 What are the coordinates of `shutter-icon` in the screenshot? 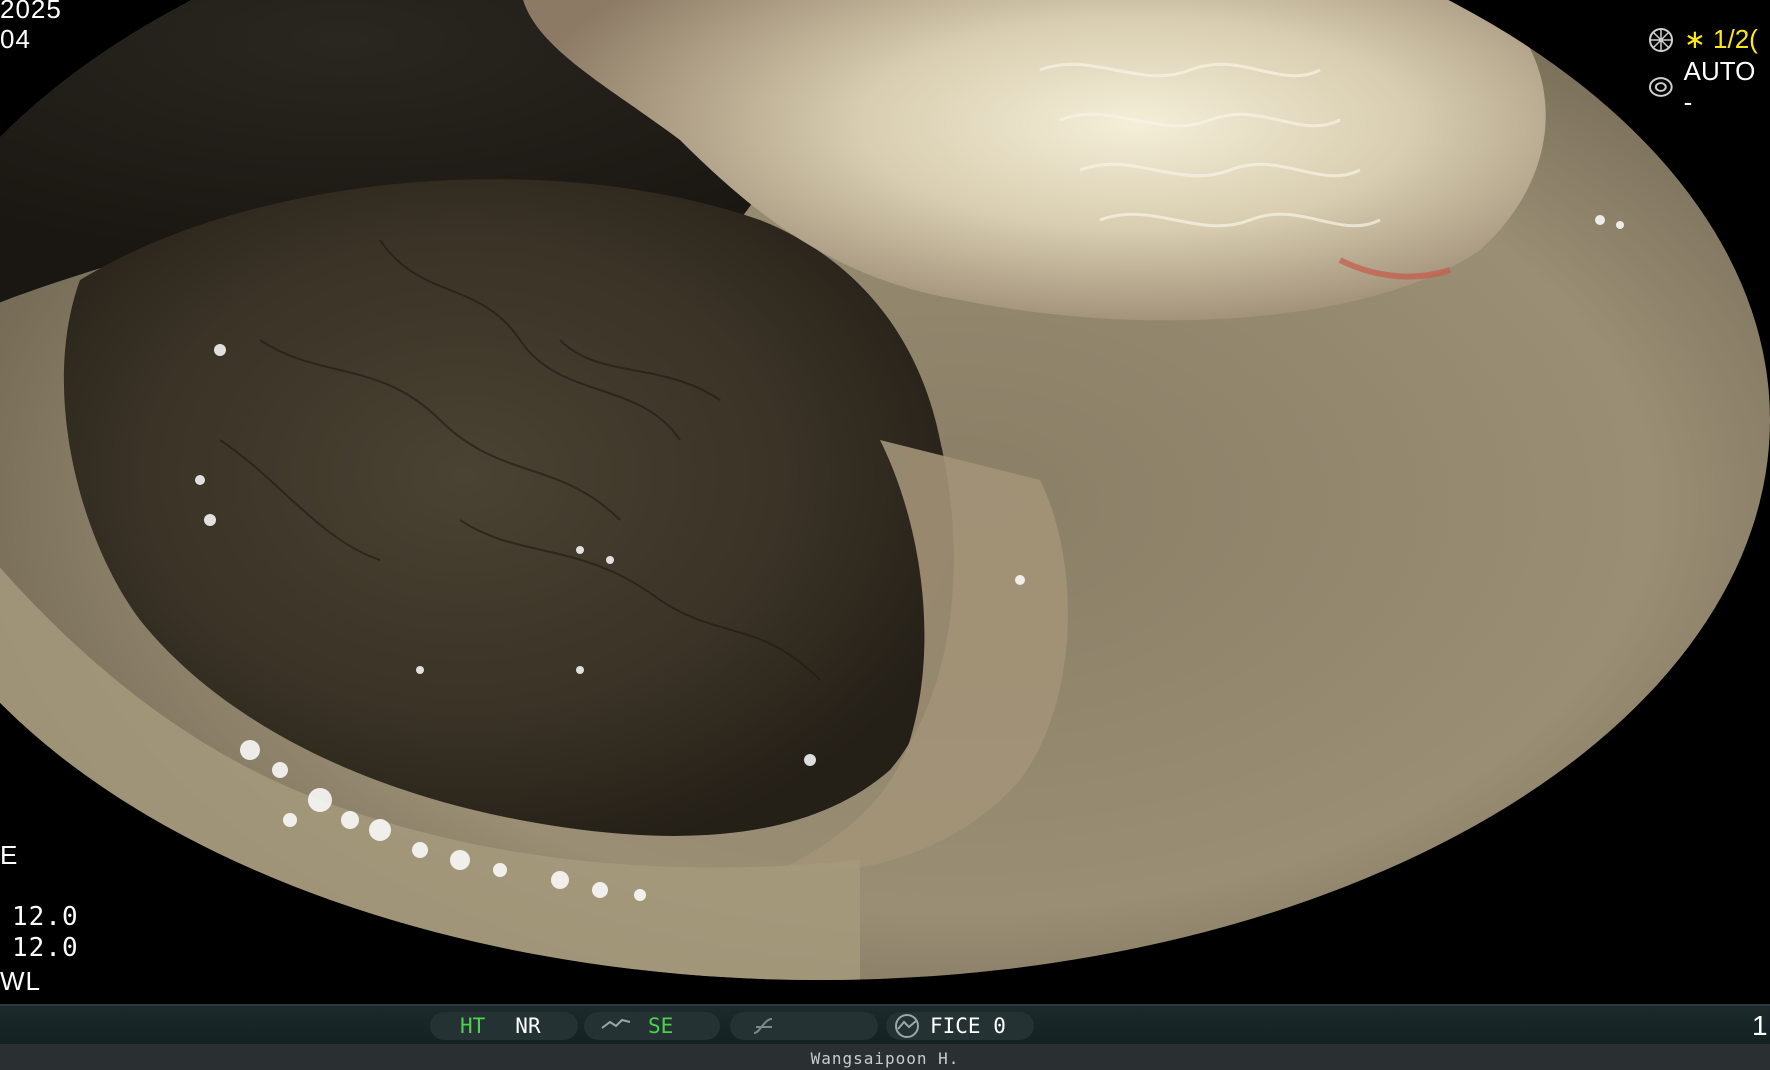 It's located at (1661, 39).